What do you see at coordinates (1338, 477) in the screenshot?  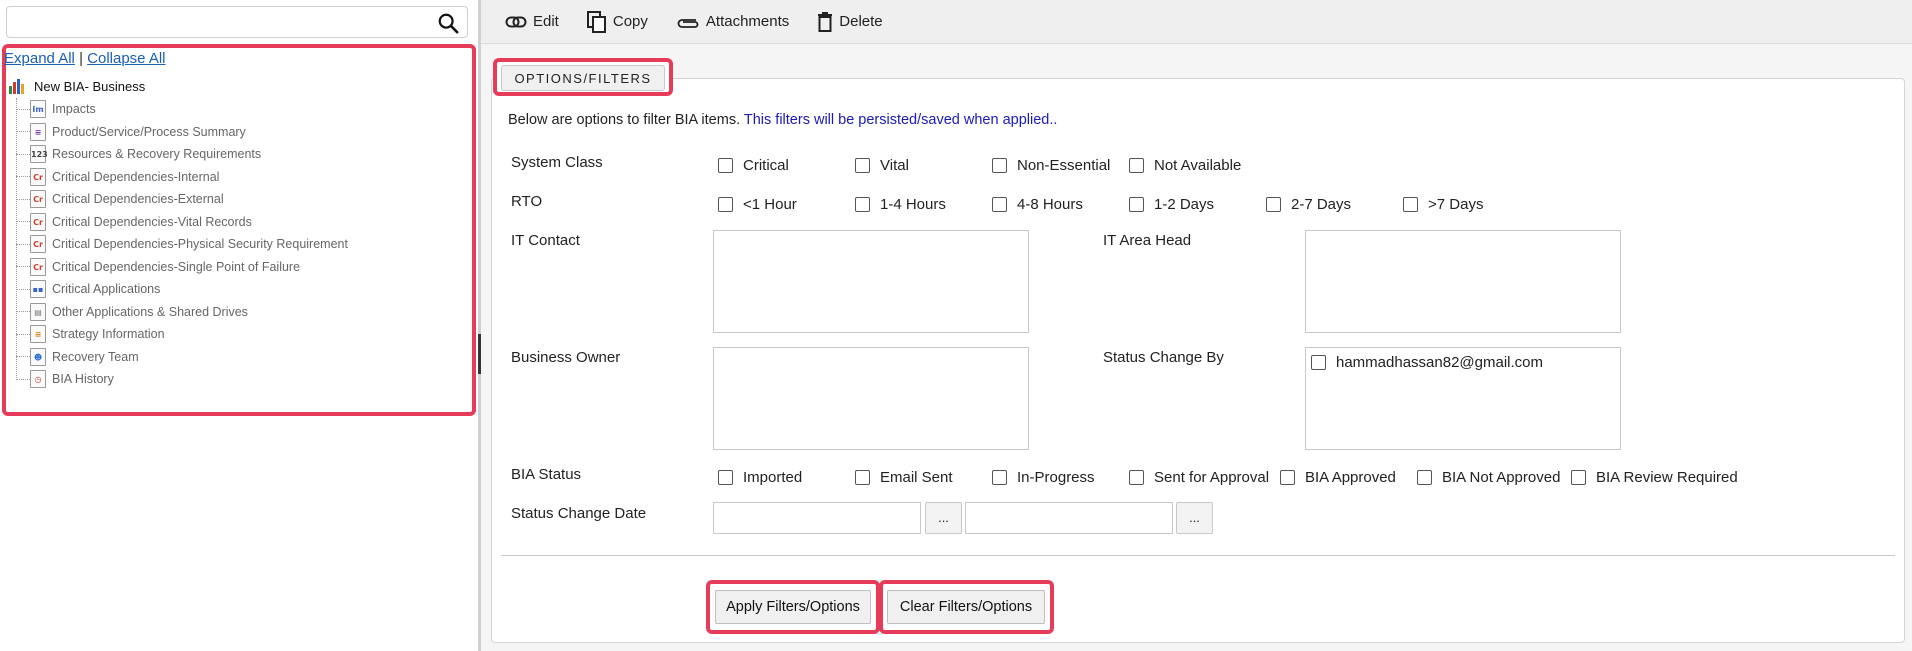 I see `bia-status-option: BIA Approved` at bounding box center [1338, 477].